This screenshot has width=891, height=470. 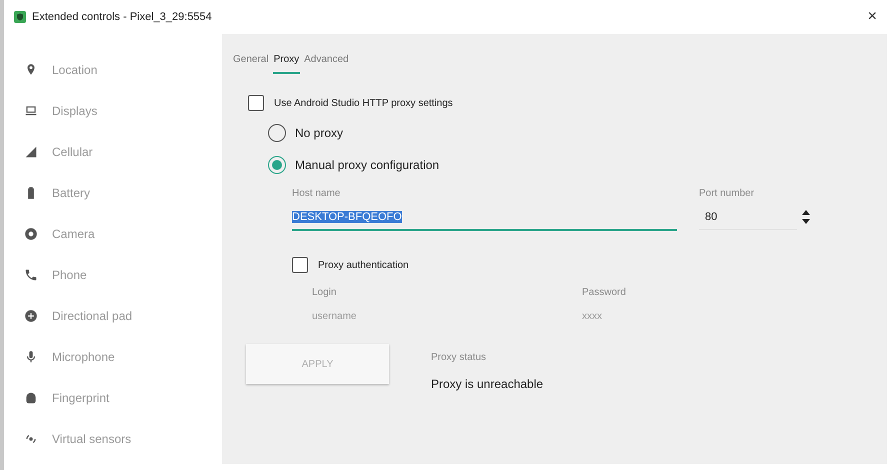 I want to click on sidebar-item: Directional pad, so click(x=113, y=315).